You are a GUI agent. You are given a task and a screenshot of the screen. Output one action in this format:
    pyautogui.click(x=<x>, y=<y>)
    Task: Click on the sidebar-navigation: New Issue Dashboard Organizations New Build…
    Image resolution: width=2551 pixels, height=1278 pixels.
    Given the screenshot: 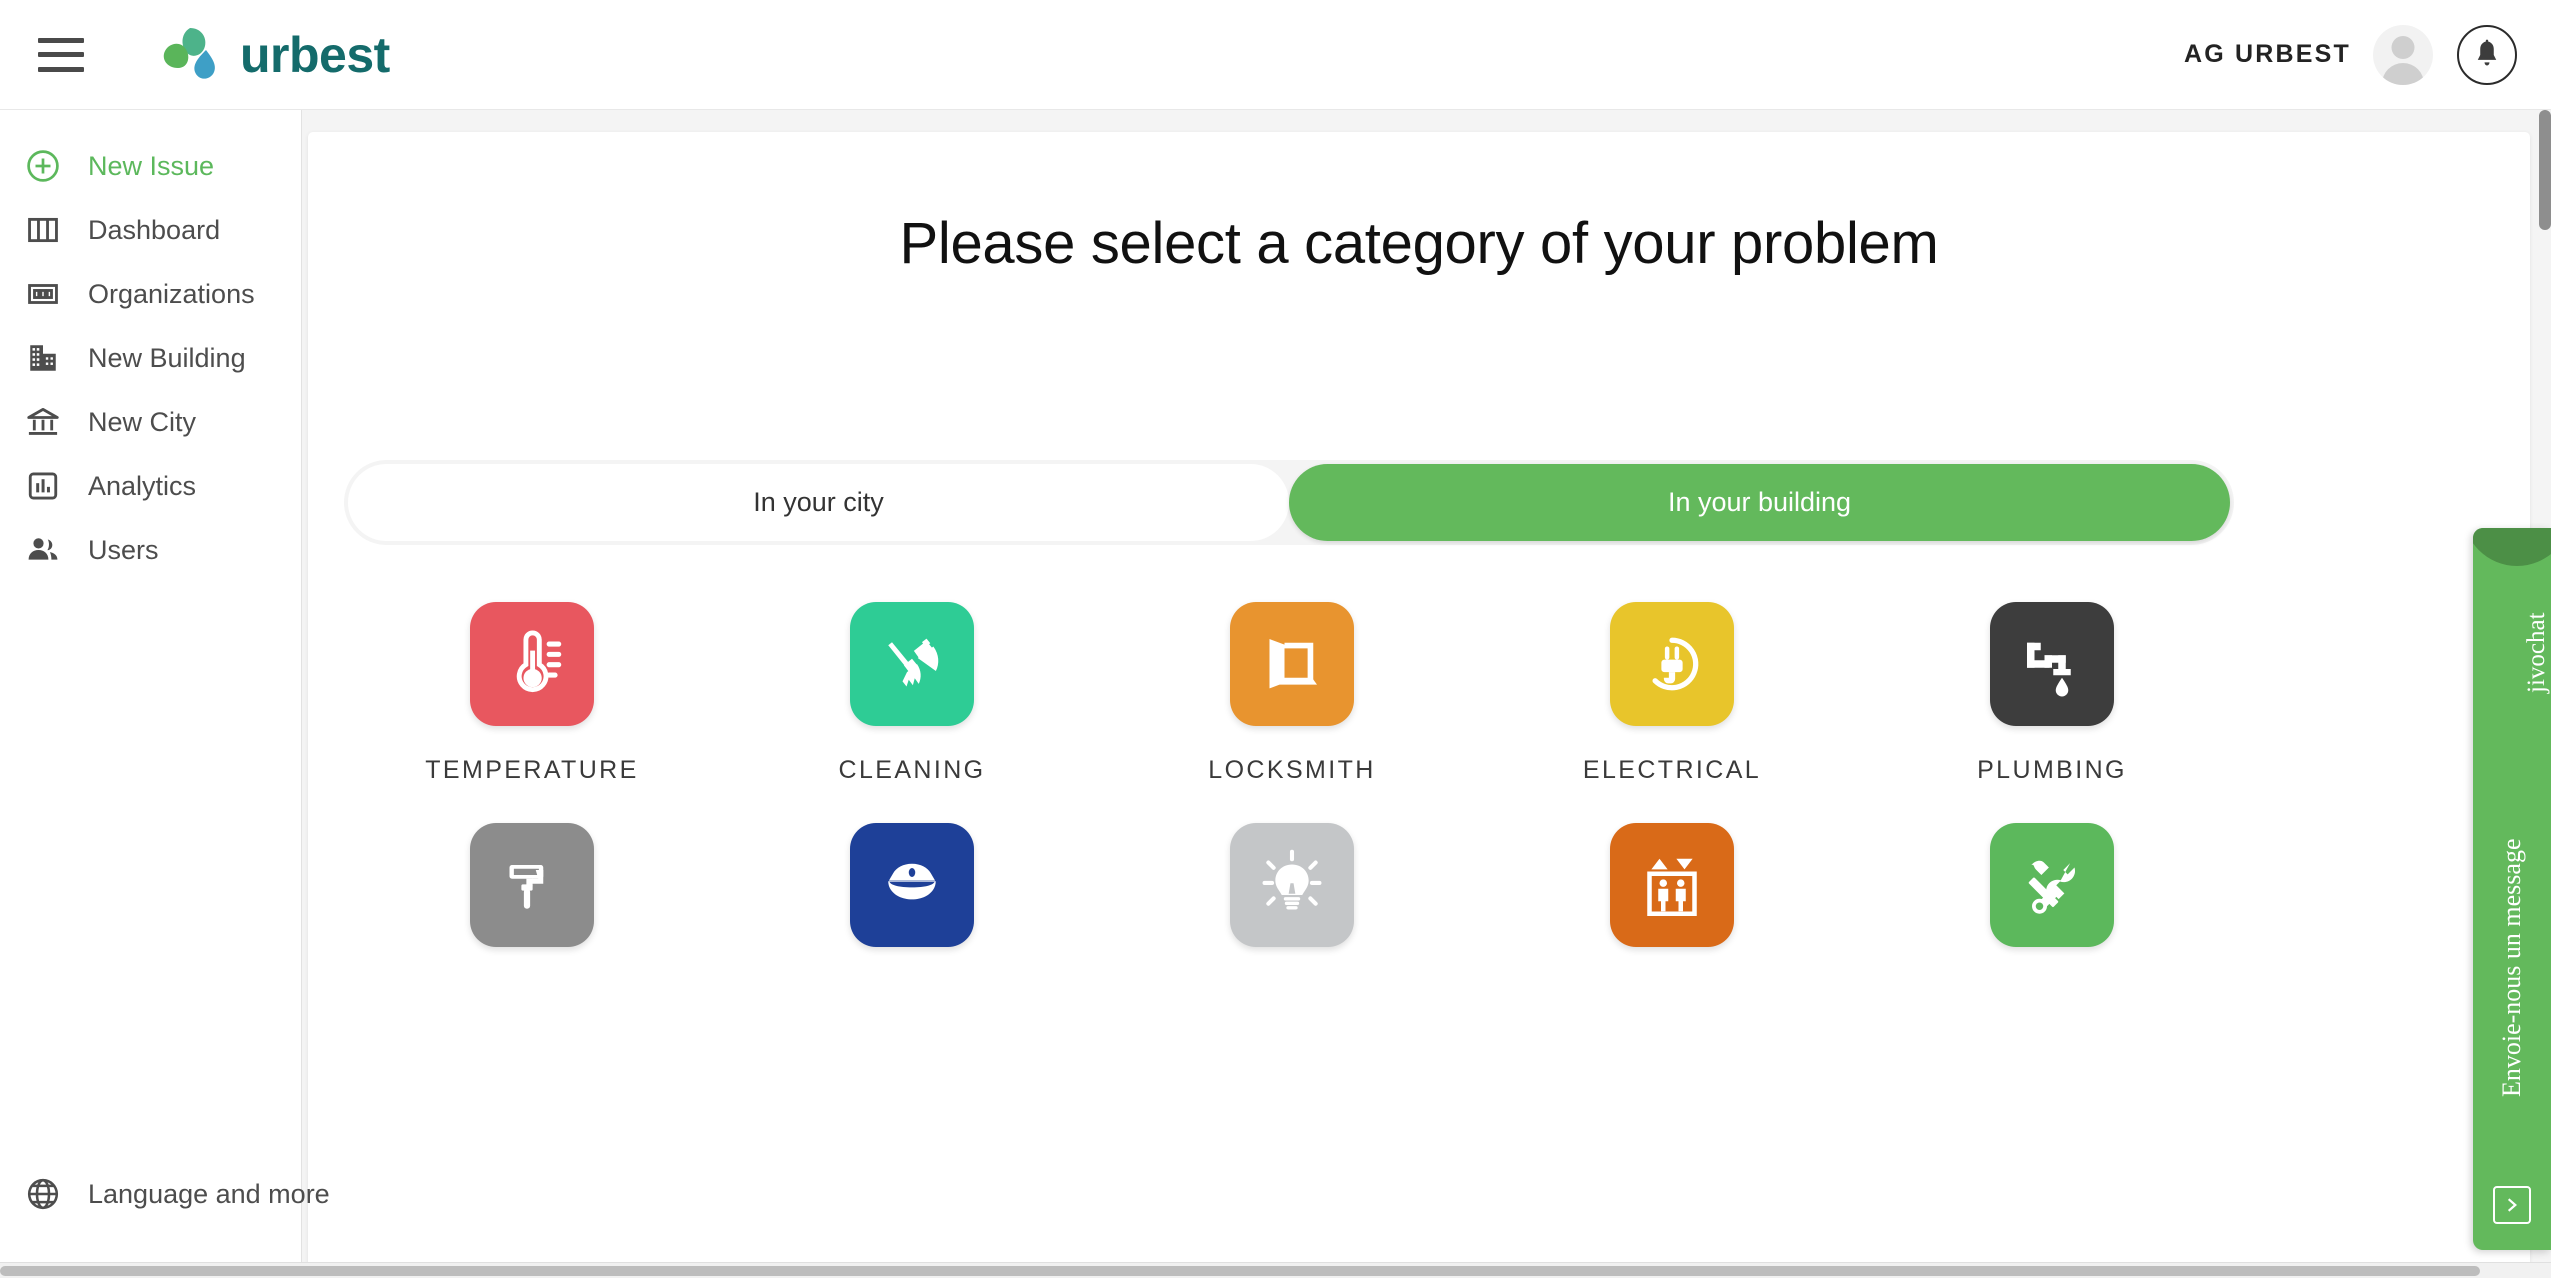 What is the action you would take?
    pyautogui.click(x=165, y=694)
    